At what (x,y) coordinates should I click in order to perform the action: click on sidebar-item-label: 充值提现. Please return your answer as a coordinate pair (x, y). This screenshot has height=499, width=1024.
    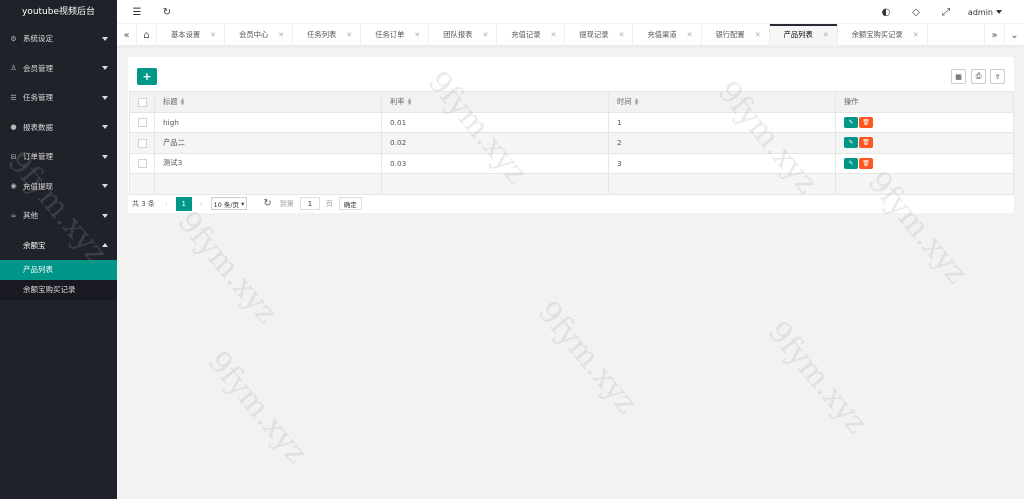
    Looking at the image, I should click on (38, 186).